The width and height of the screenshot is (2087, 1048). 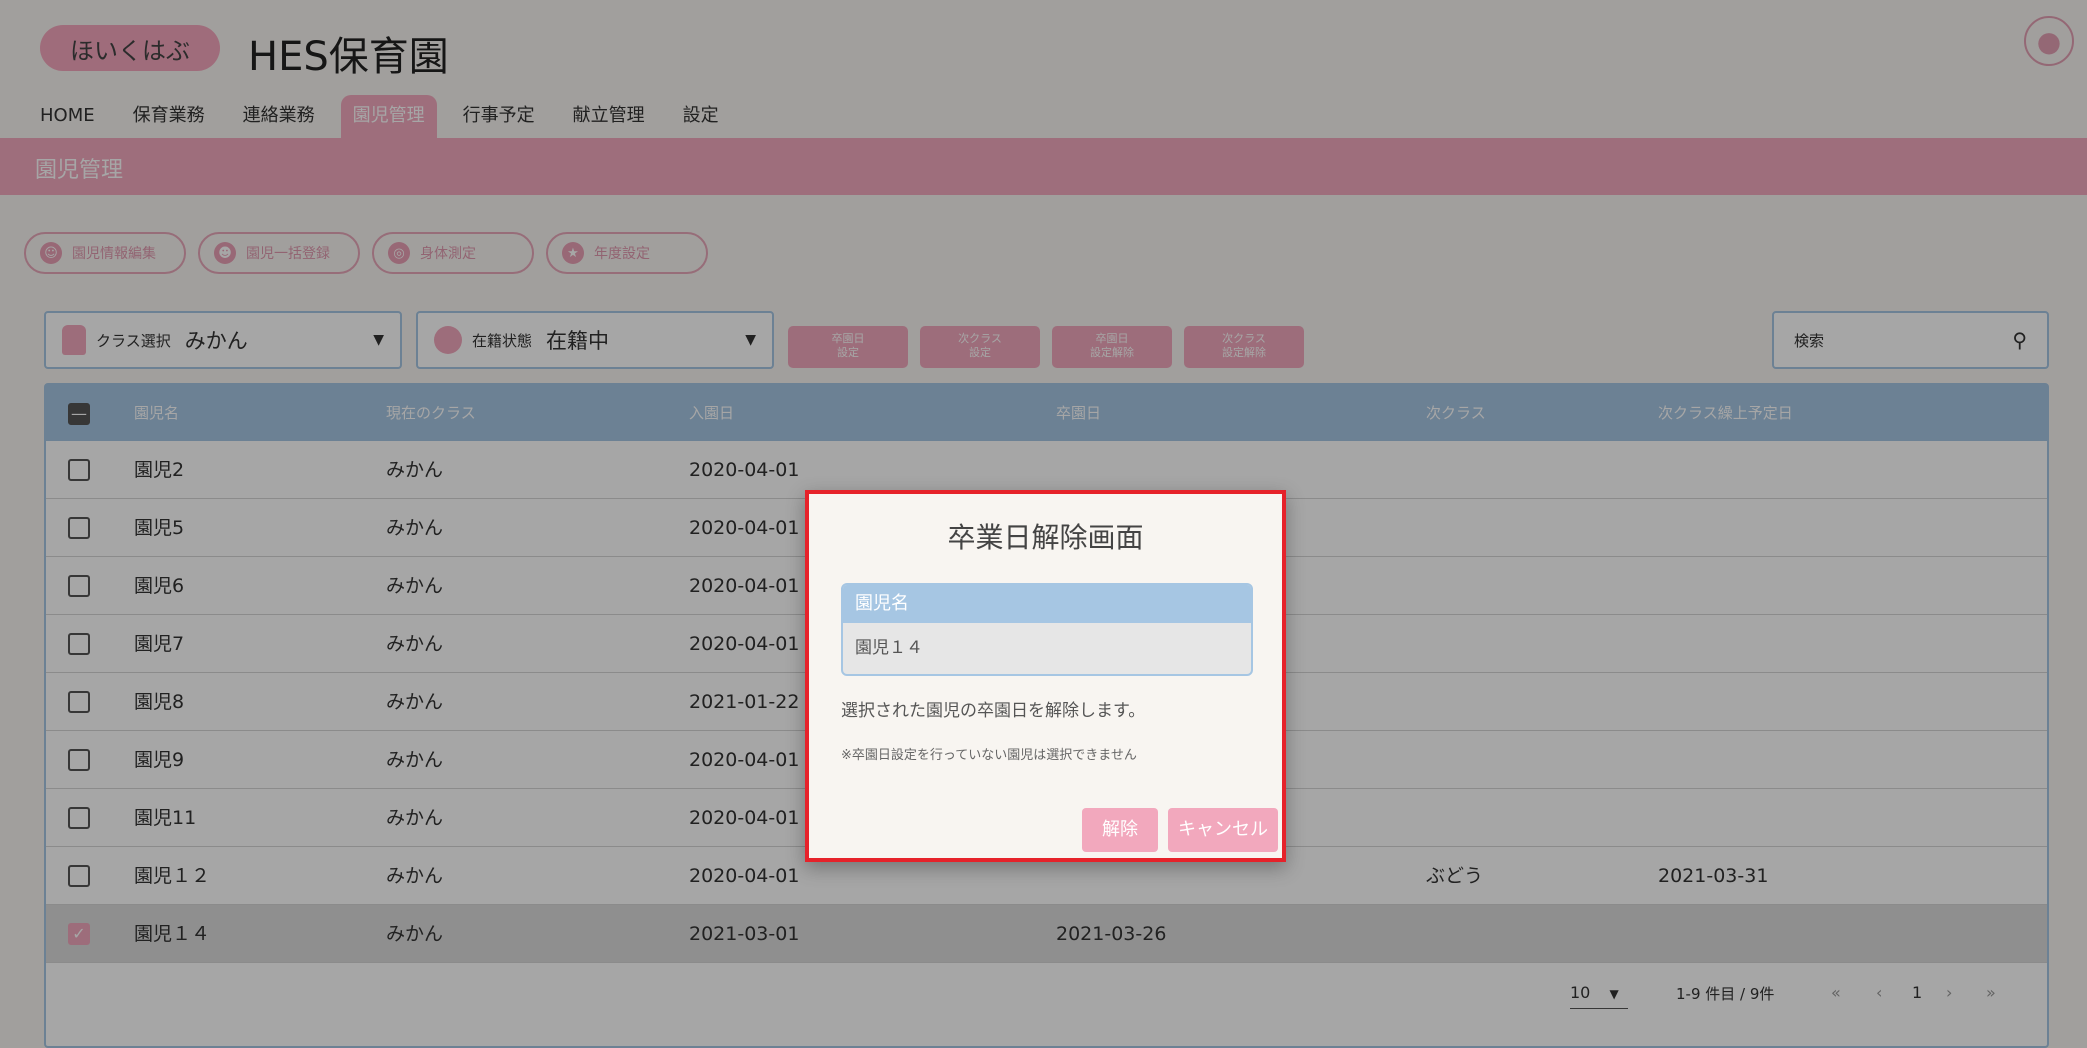 I want to click on dialog-table-header: 園児名, so click(x=1047, y=604).